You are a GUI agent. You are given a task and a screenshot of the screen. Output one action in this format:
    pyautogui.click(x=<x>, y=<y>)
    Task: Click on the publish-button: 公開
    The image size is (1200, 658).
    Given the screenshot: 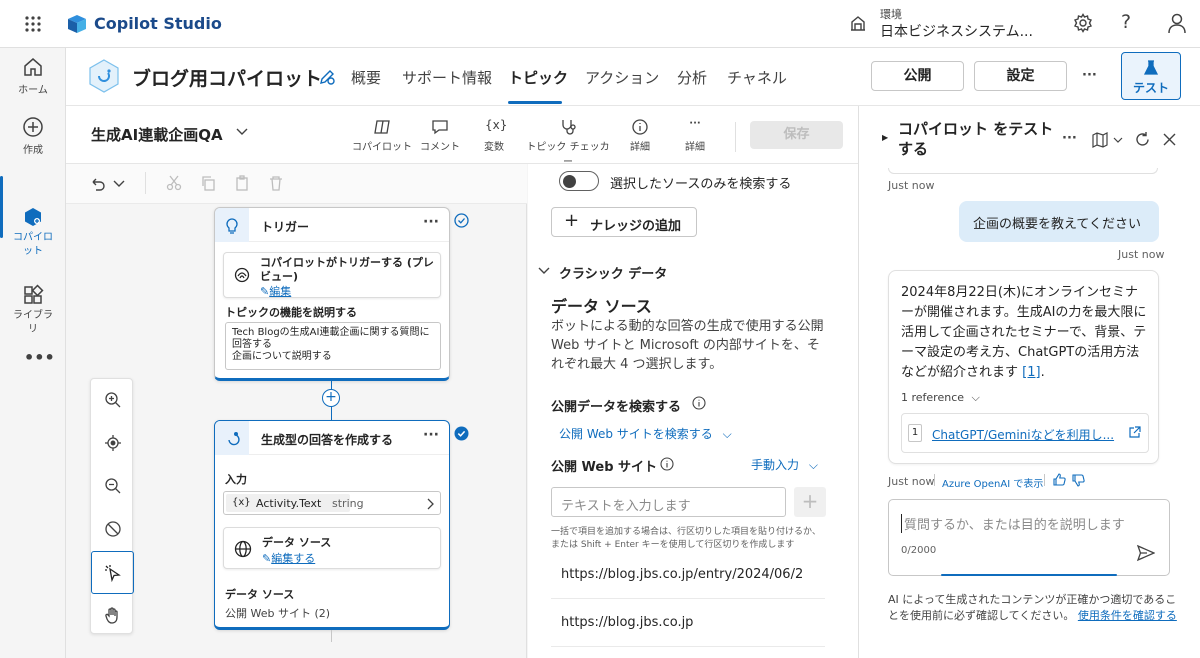 What is the action you would take?
    pyautogui.click(x=917, y=76)
    